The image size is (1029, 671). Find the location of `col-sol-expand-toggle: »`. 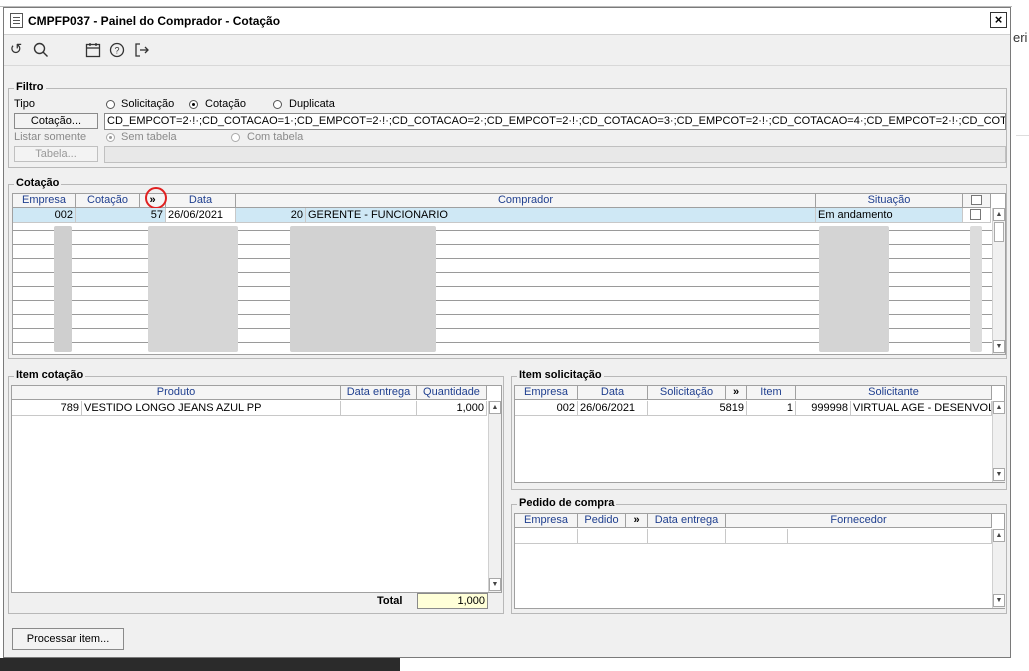

col-sol-expand-toggle: » is located at coordinates (736, 393).